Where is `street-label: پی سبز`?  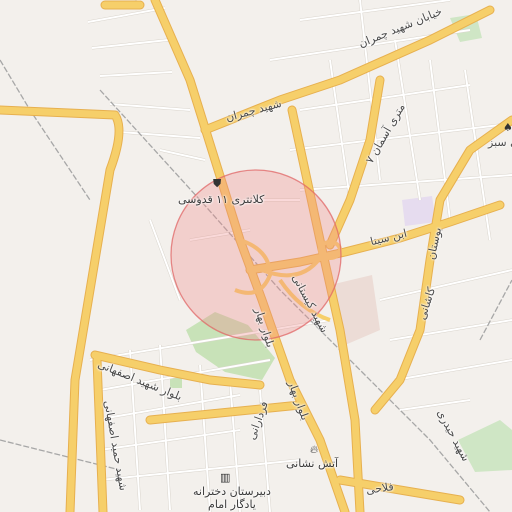
street-label: پی سبز is located at coordinates (500, 142).